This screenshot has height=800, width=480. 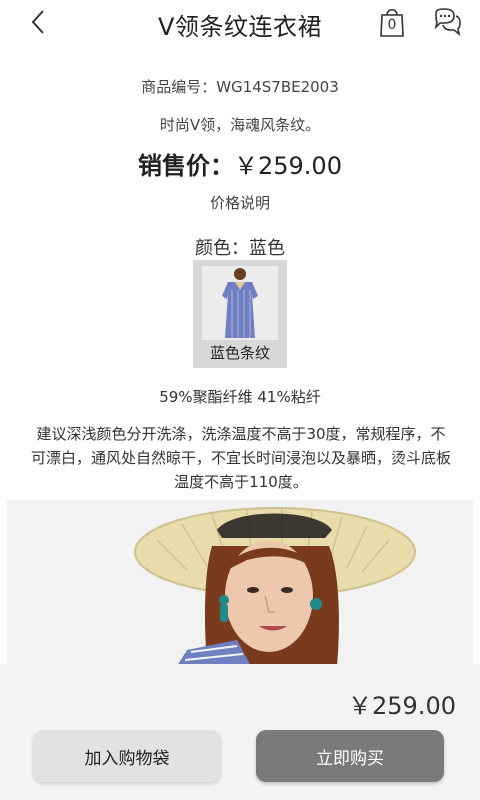 I want to click on shopping-bag-button: 0, so click(x=394, y=22).